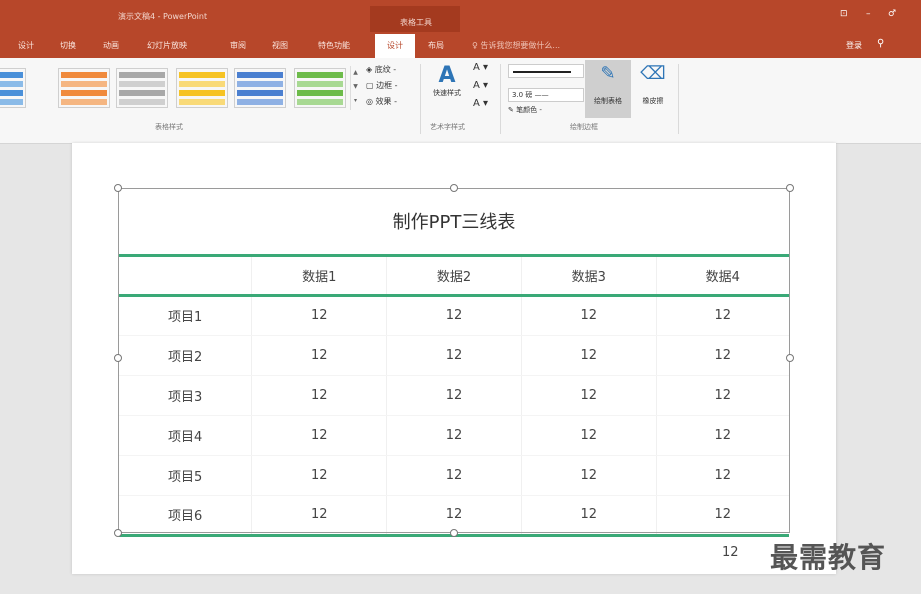  Describe the element at coordinates (480, 103) in the screenshot. I see `text-effects-icon: A ▾` at that location.